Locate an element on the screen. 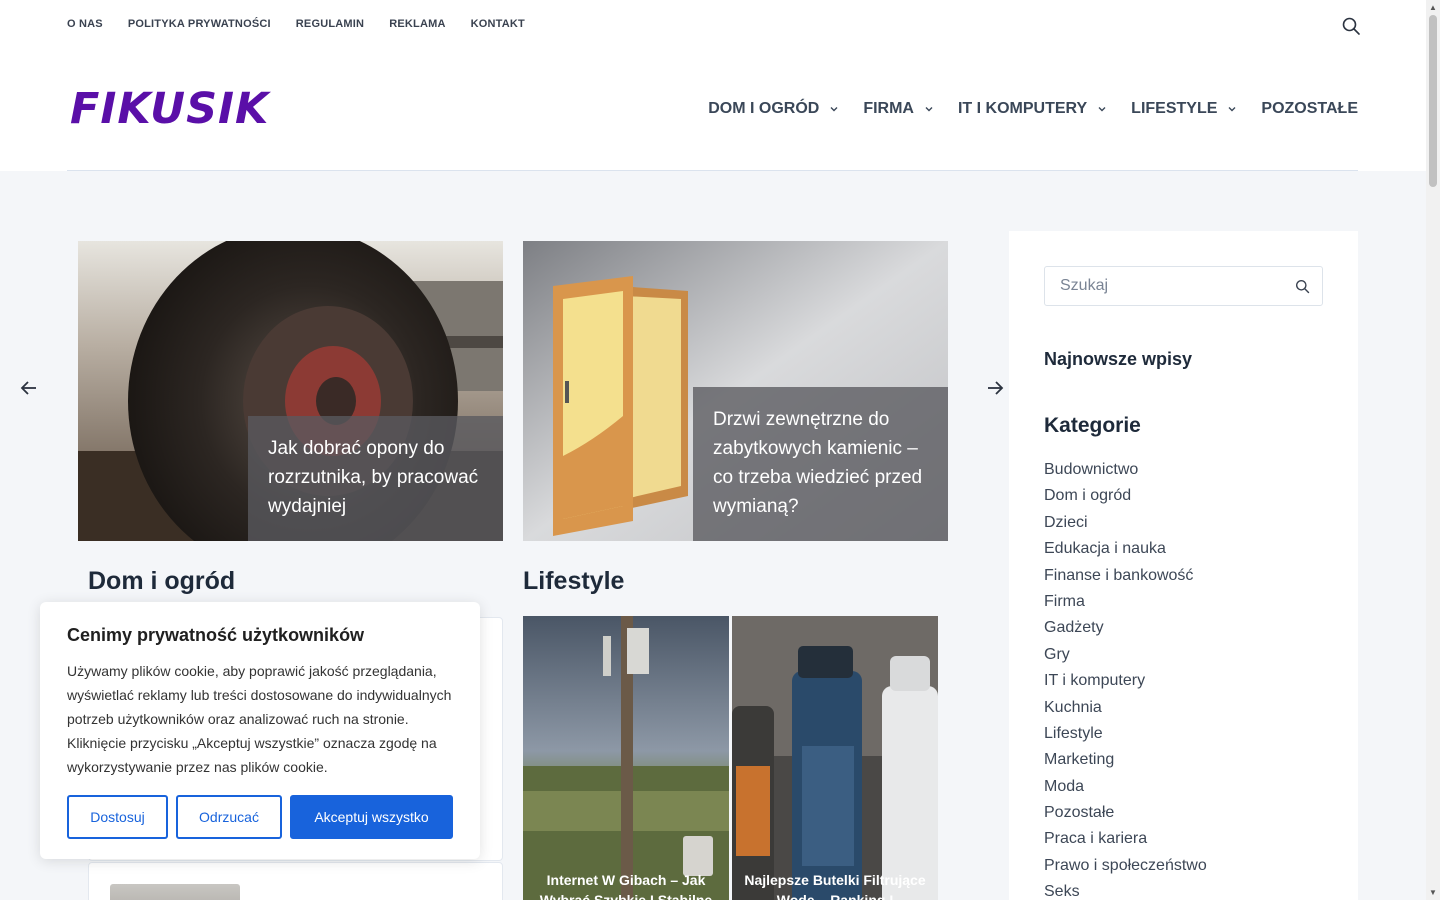 This screenshot has height=900, width=1440. topnav-link-regulamin: REGULAMIN is located at coordinates (330, 24).